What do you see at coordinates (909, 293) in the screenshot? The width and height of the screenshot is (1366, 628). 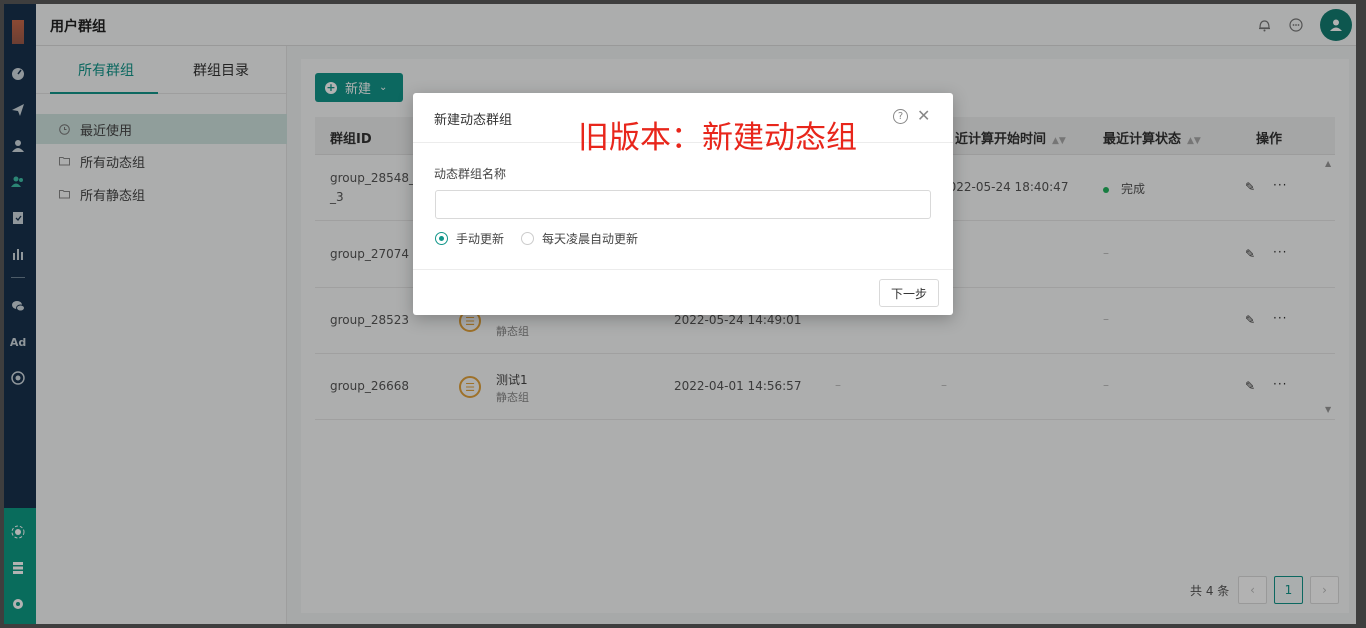 I see `next-step-button: 下一步` at bounding box center [909, 293].